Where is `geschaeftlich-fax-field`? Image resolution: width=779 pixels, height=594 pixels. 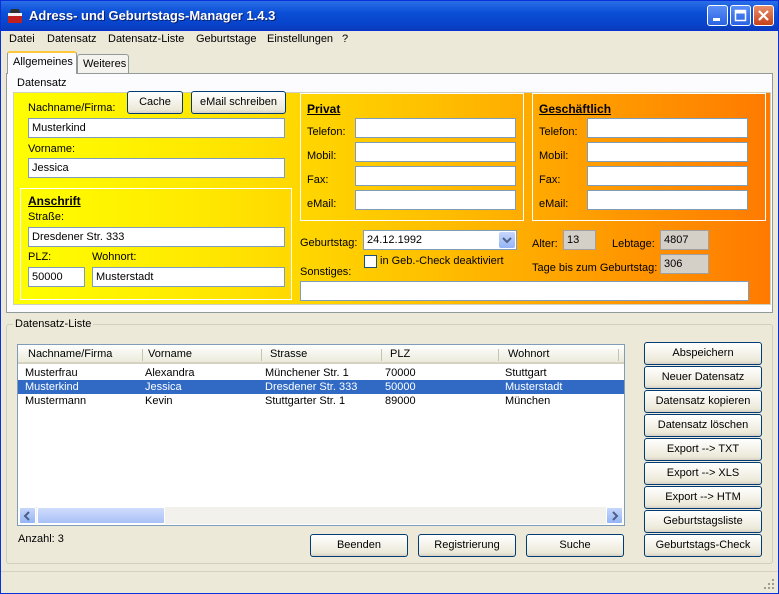
geschaeftlich-fax-field is located at coordinates (667, 176).